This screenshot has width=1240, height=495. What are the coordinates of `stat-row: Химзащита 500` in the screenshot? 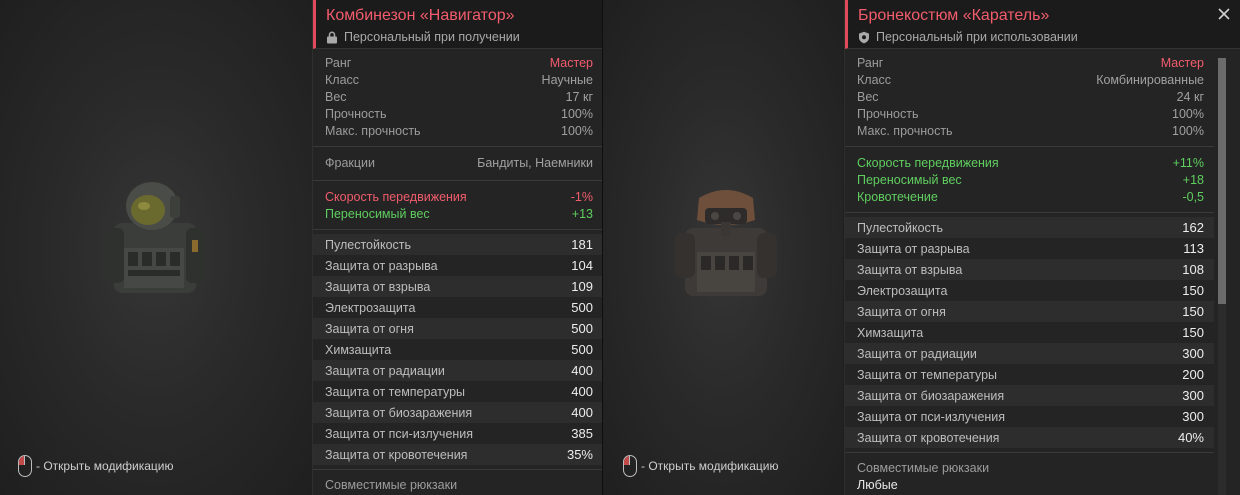 It's located at (459, 349).